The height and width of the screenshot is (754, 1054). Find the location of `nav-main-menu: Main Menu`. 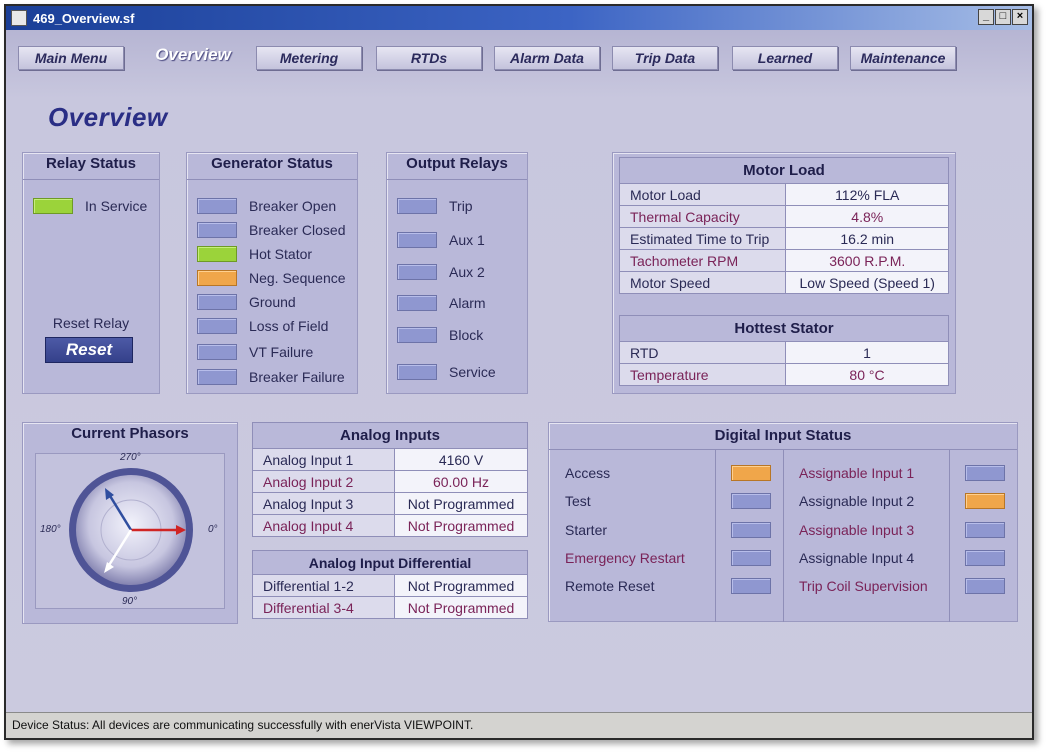

nav-main-menu: Main Menu is located at coordinates (71, 58).